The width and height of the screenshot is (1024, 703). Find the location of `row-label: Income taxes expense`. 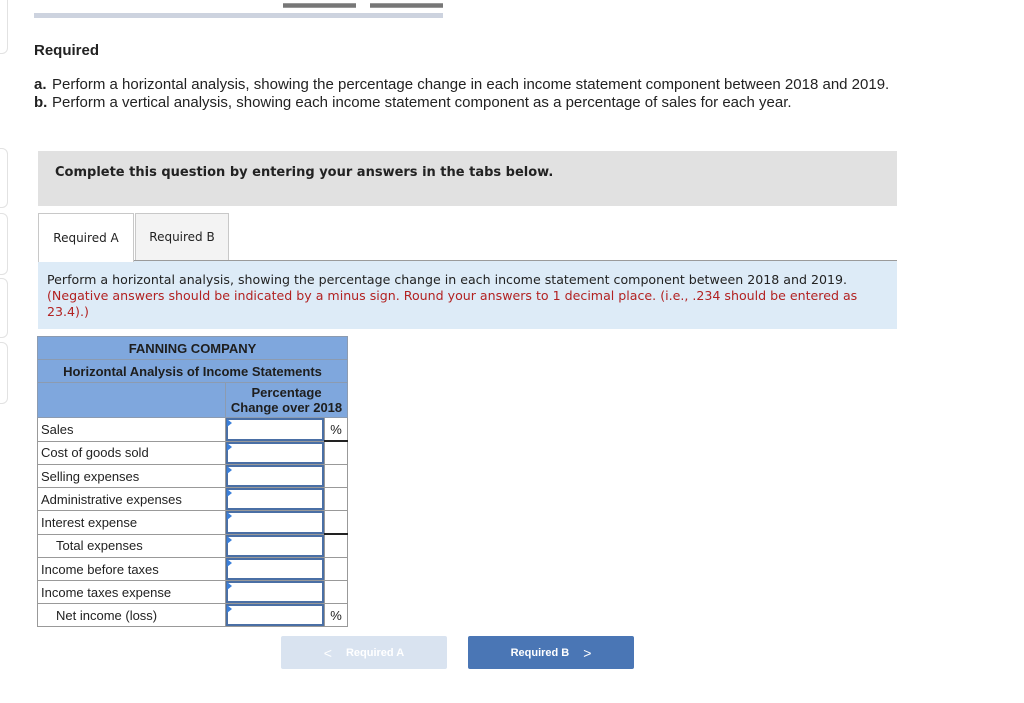

row-label: Income taxes expense is located at coordinates (131, 592).